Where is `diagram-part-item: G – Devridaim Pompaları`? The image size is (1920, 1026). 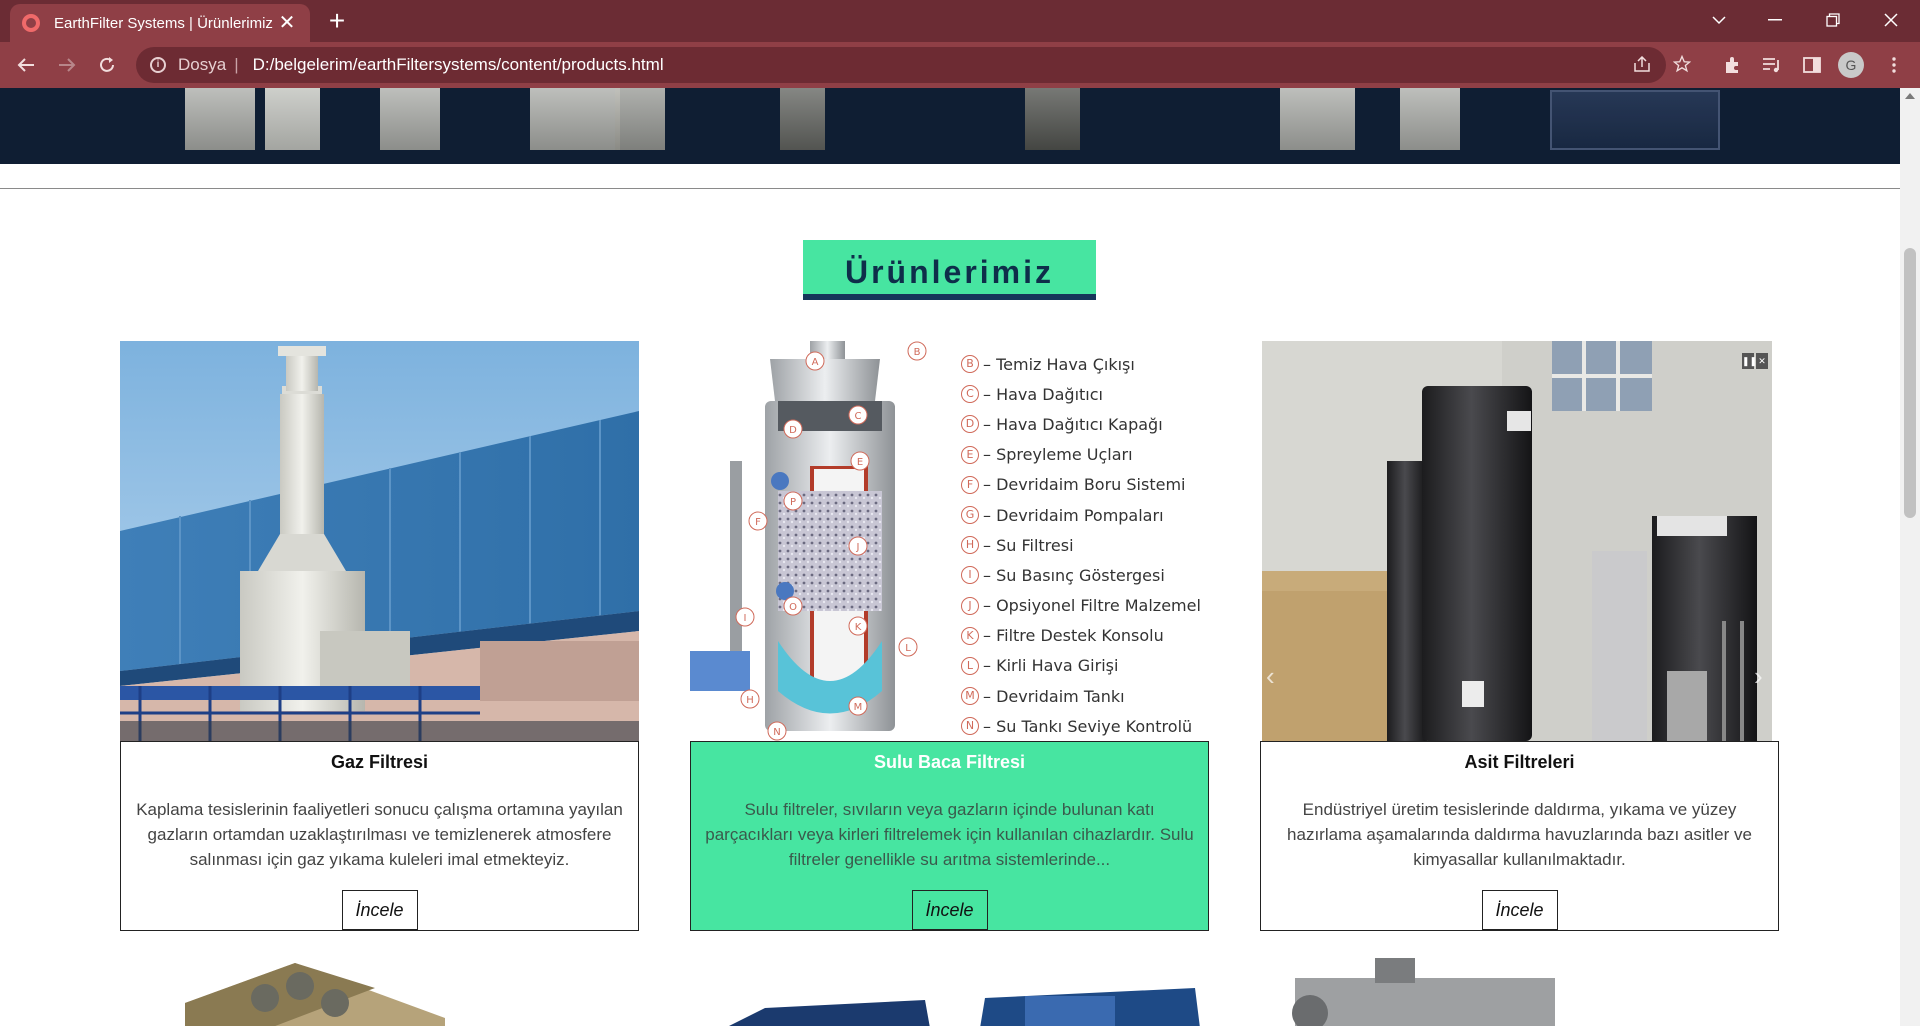
diagram-part-item: G – Devridaim Pompaları is located at coordinates (1085, 515).